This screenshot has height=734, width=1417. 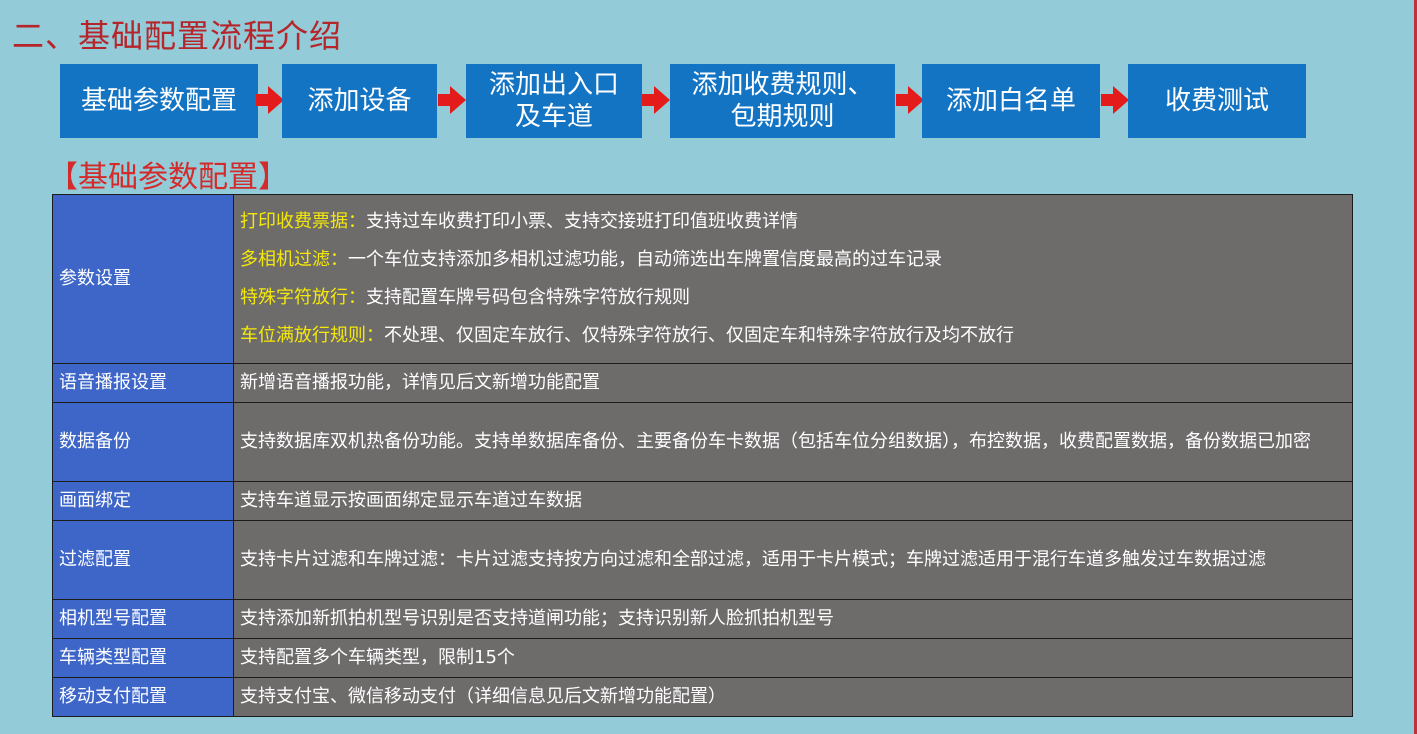 What do you see at coordinates (793, 658) in the screenshot?
I see `row-content: 支持配置多个车辆类型，限制15个` at bounding box center [793, 658].